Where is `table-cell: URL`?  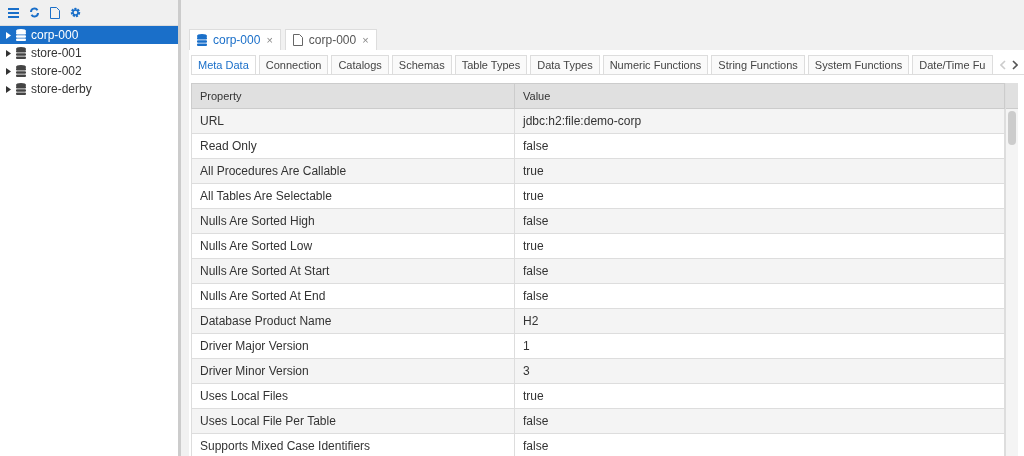 table-cell: URL is located at coordinates (353, 121).